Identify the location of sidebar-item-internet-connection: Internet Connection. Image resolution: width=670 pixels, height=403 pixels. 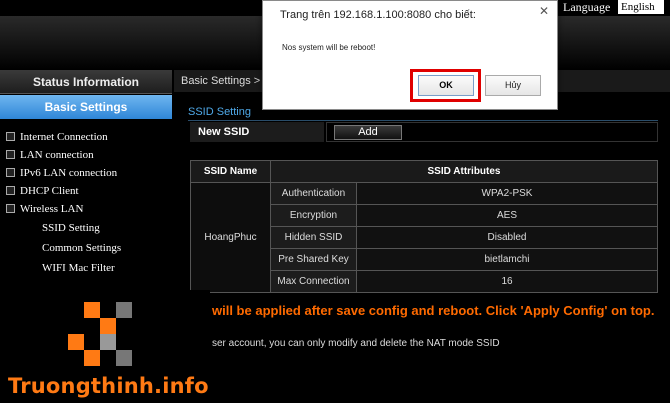
(86, 137).